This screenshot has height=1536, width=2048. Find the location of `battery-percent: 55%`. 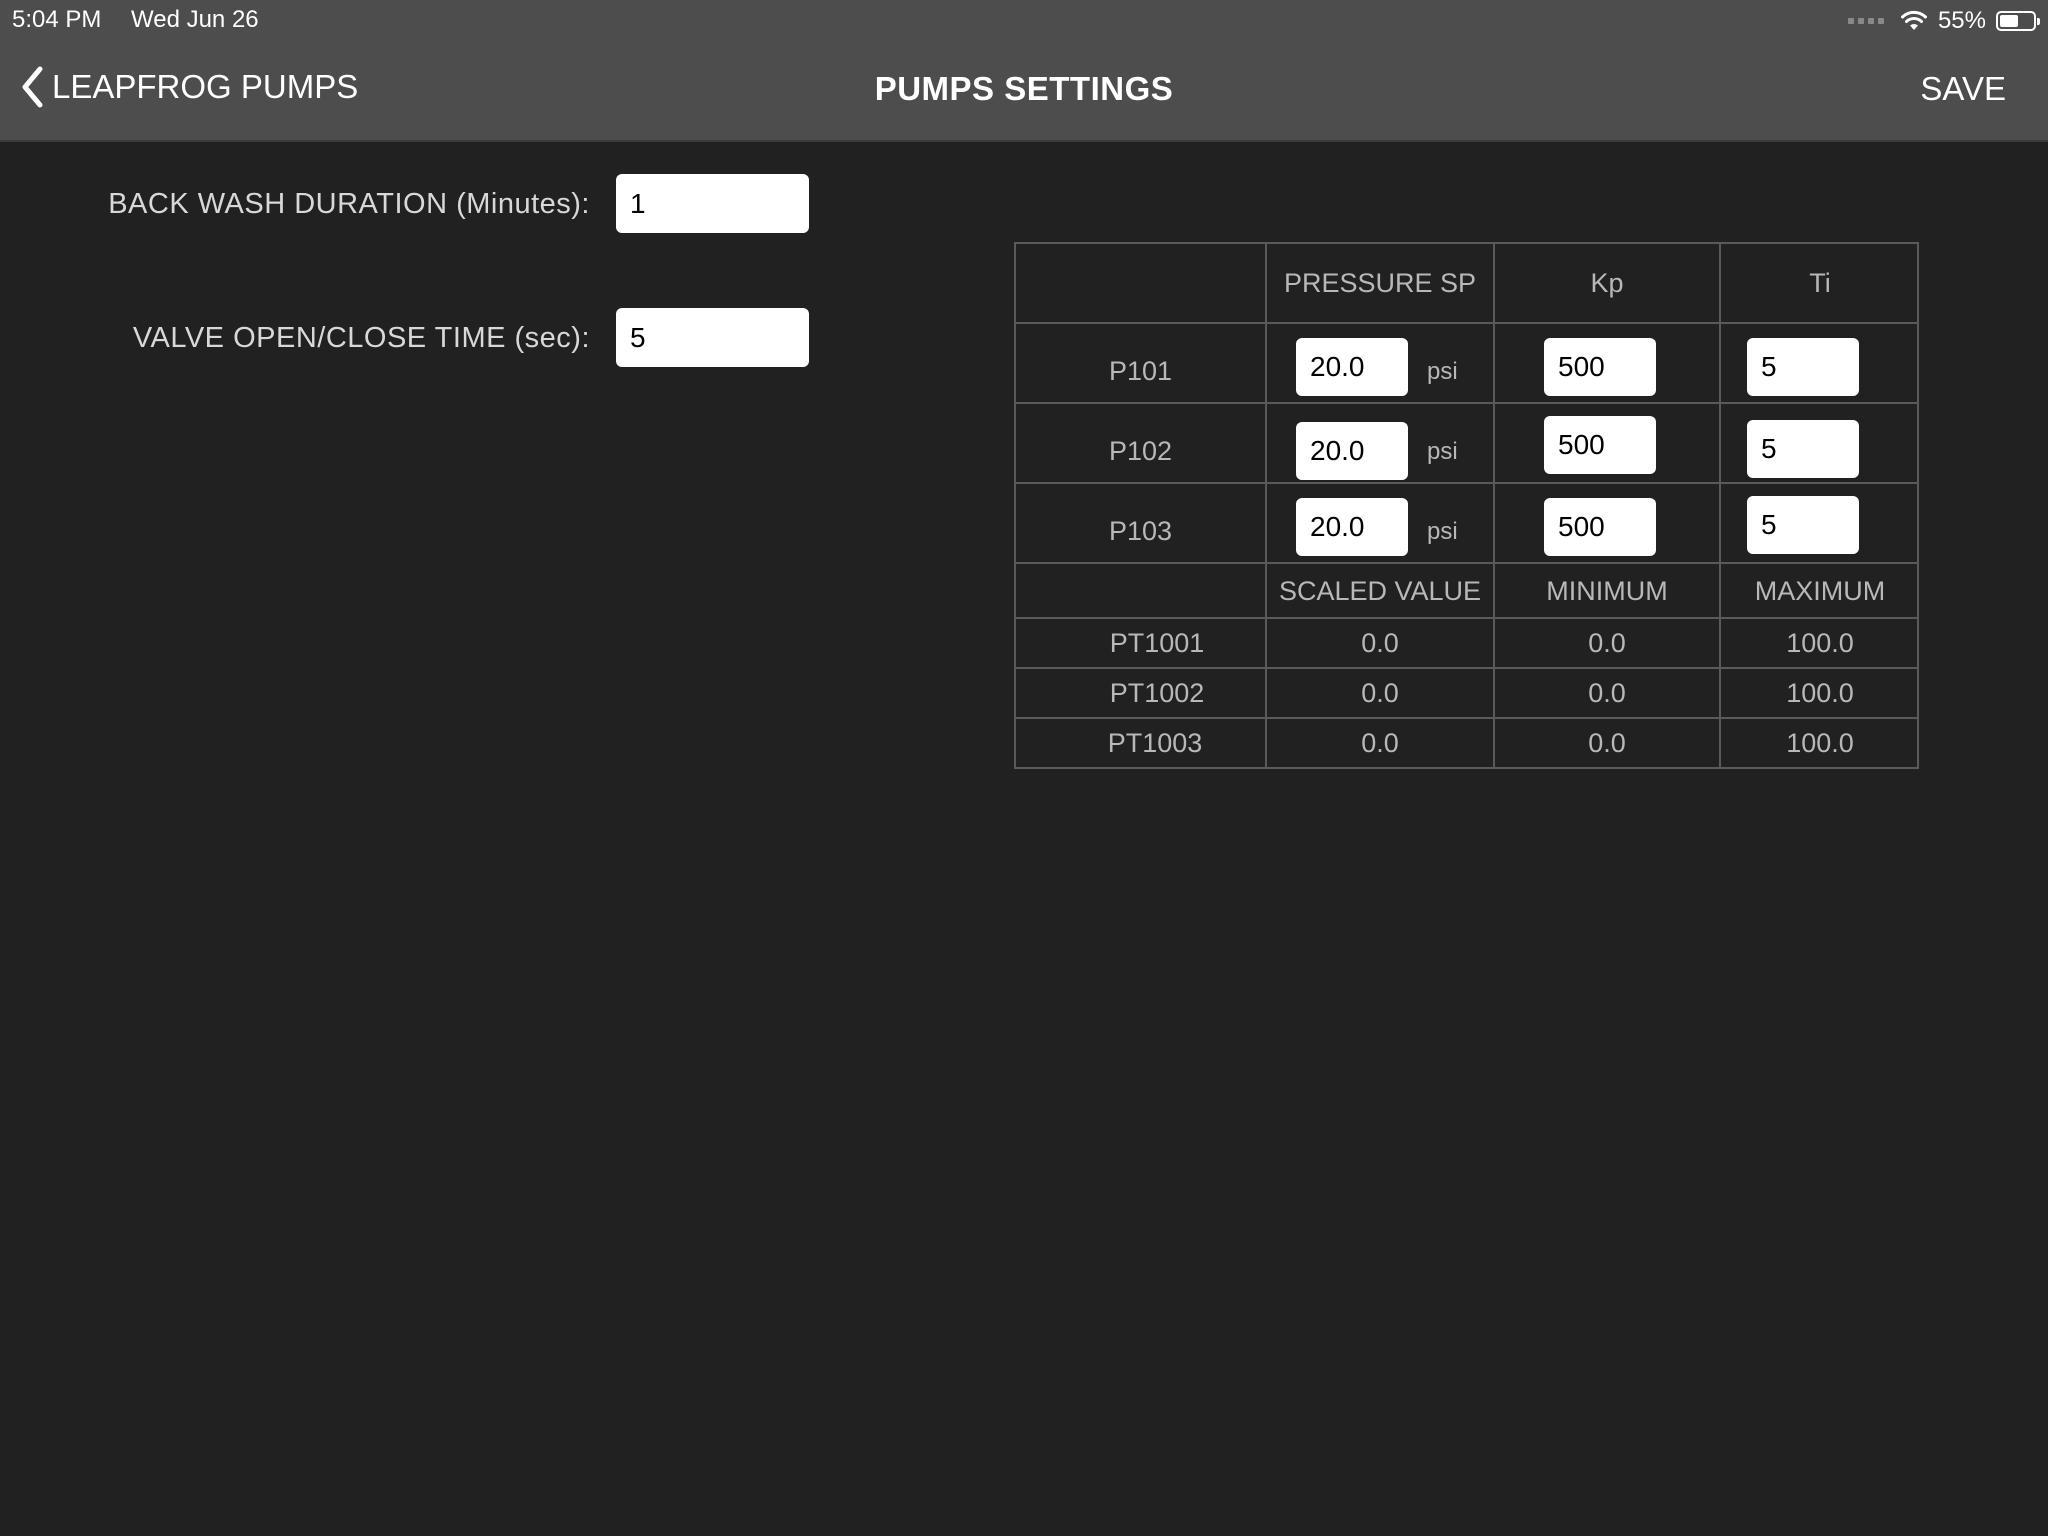

battery-percent: 55% is located at coordinates (1961, 20).